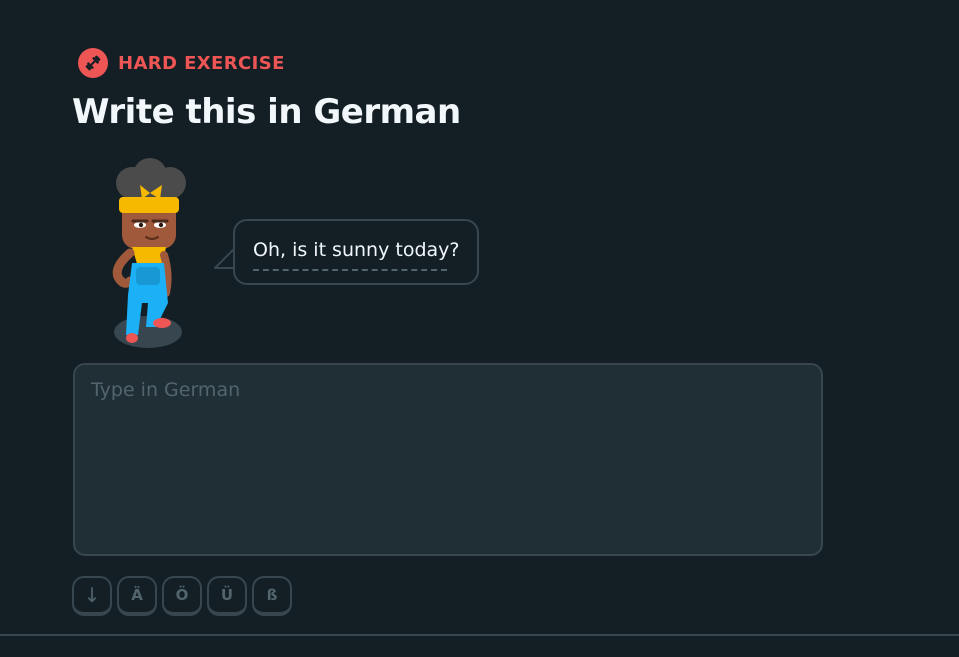 This screenshot has width=959, height=657. I want to click on special-characters-bar: ↓ Ä Ö Ü ß, so click(182, 596).